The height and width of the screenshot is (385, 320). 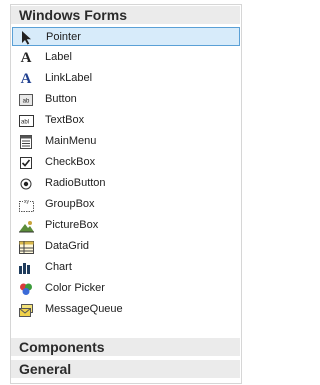 I want to click on toolbox-item-label-control: A Label, so click(x=126, y=57).